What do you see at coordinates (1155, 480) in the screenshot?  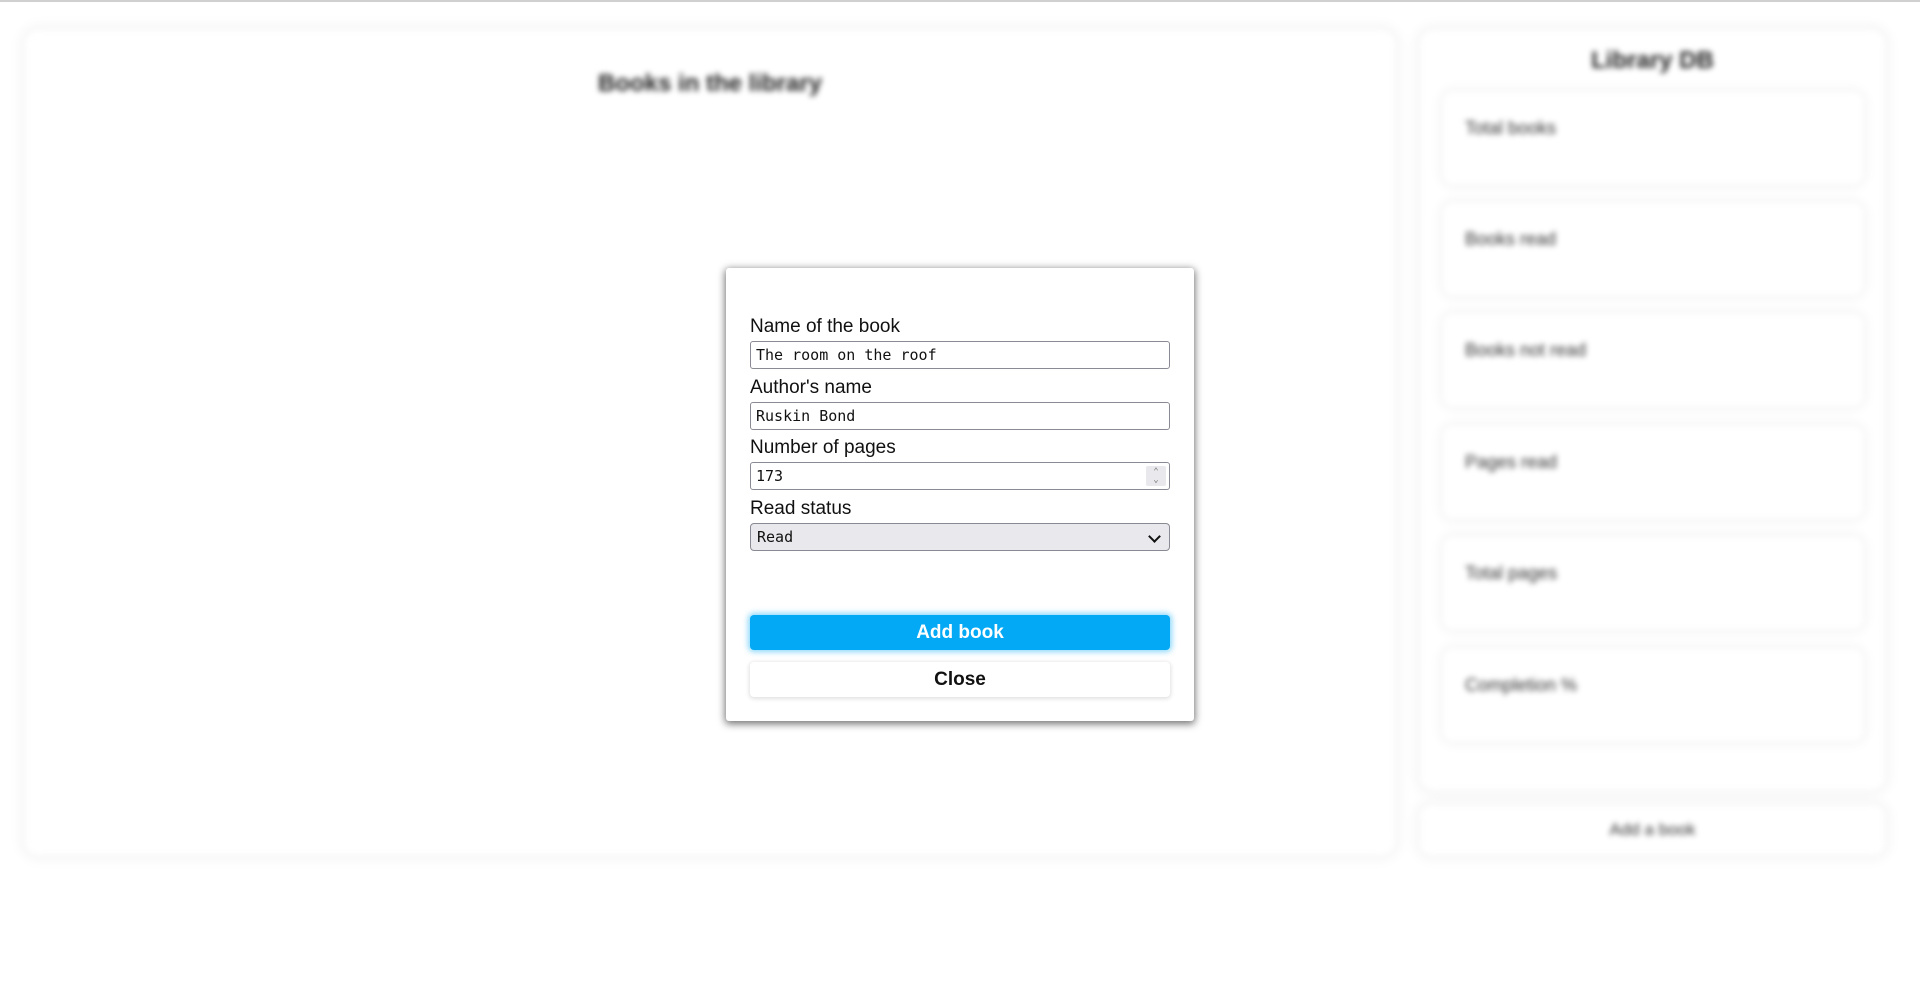 I see `spinner-down-icon: ⌄` at bounding box center [1155, 480].